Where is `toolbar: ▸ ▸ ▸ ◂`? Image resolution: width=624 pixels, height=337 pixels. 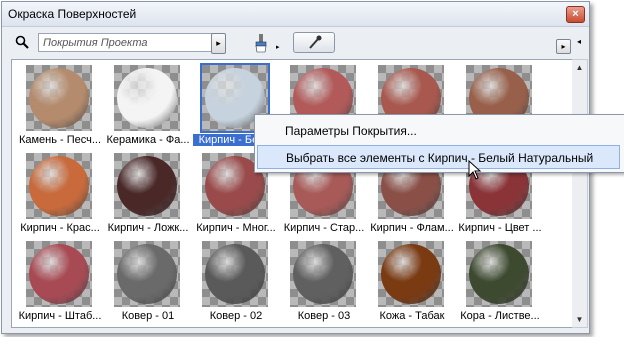
toolbar: ▸ ▸ ▸ ◂ is located at coordinates (295, 42).